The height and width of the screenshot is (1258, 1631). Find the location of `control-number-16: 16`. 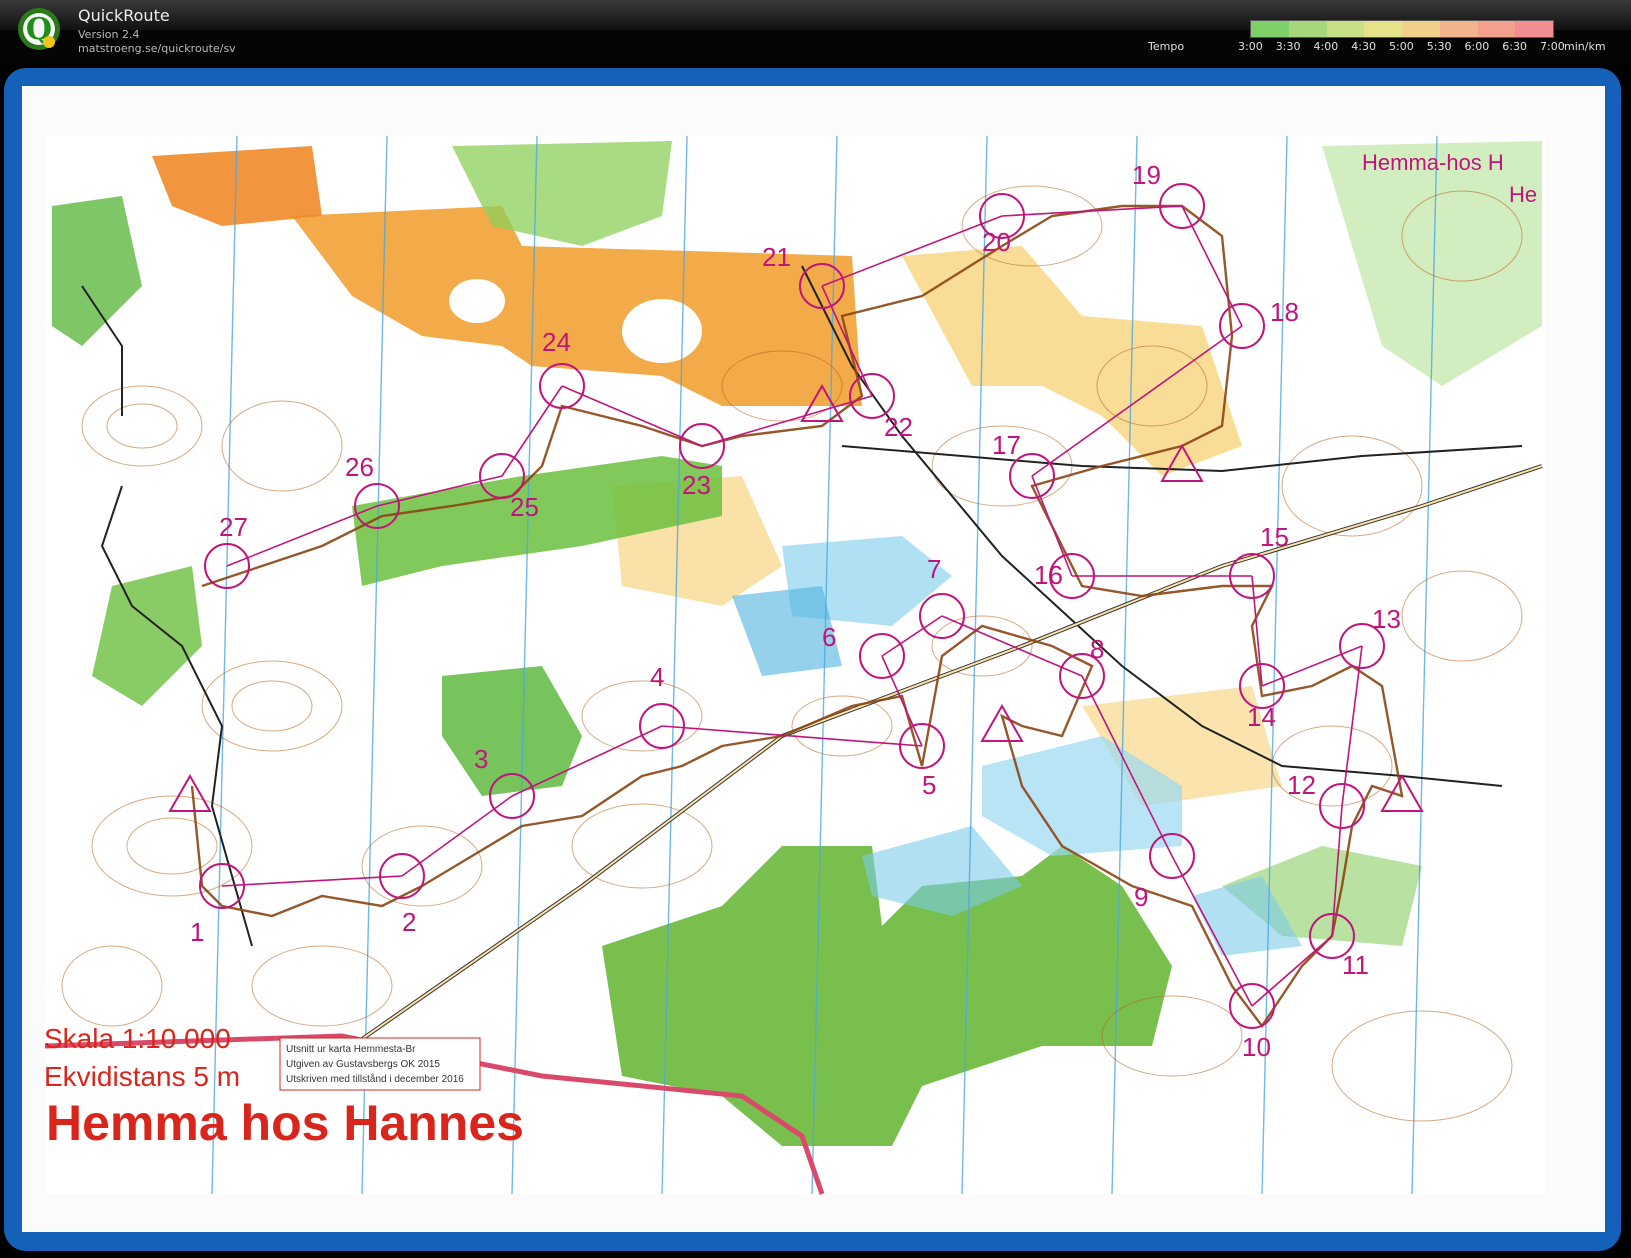

control-number-16: 16 is located at coordinates (1048, 575).